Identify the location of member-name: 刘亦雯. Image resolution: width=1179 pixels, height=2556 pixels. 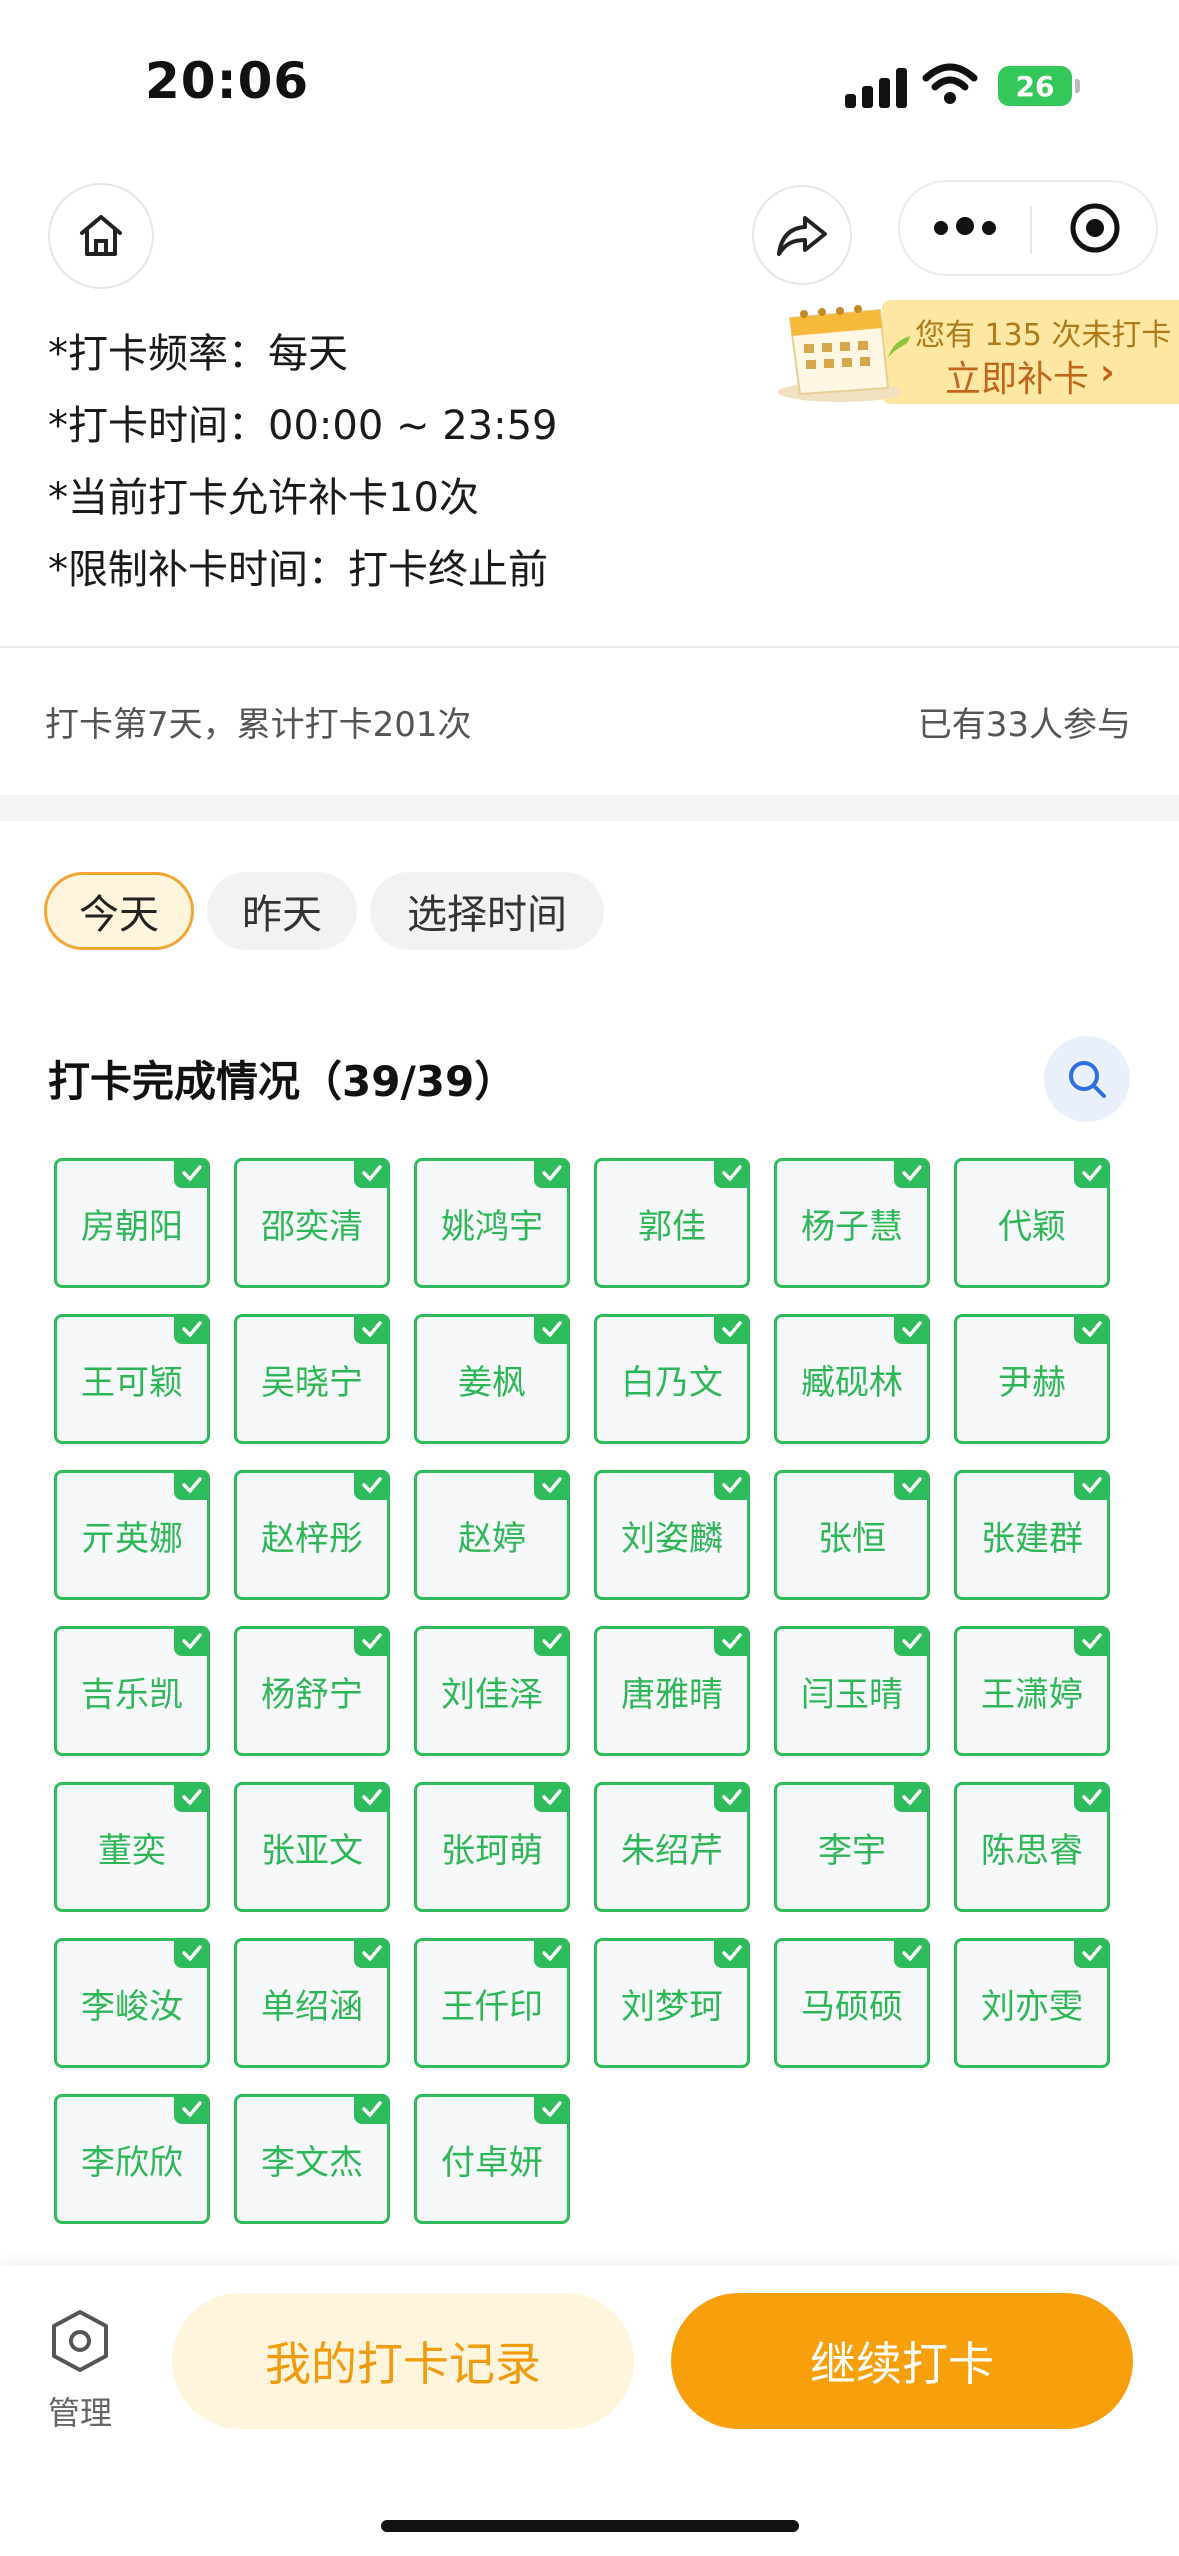
(1032, 2006).